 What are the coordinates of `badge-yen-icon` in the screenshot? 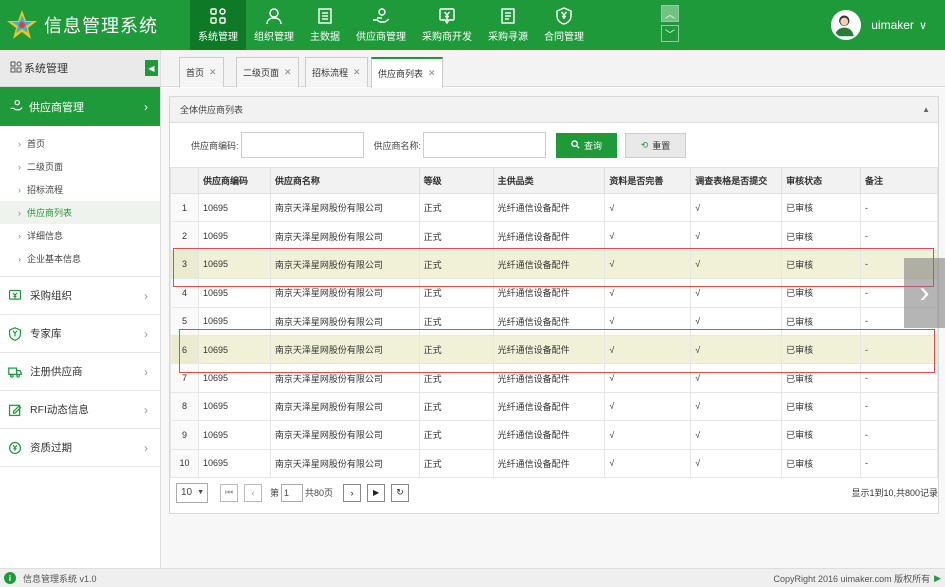 It's located at (15, 447).